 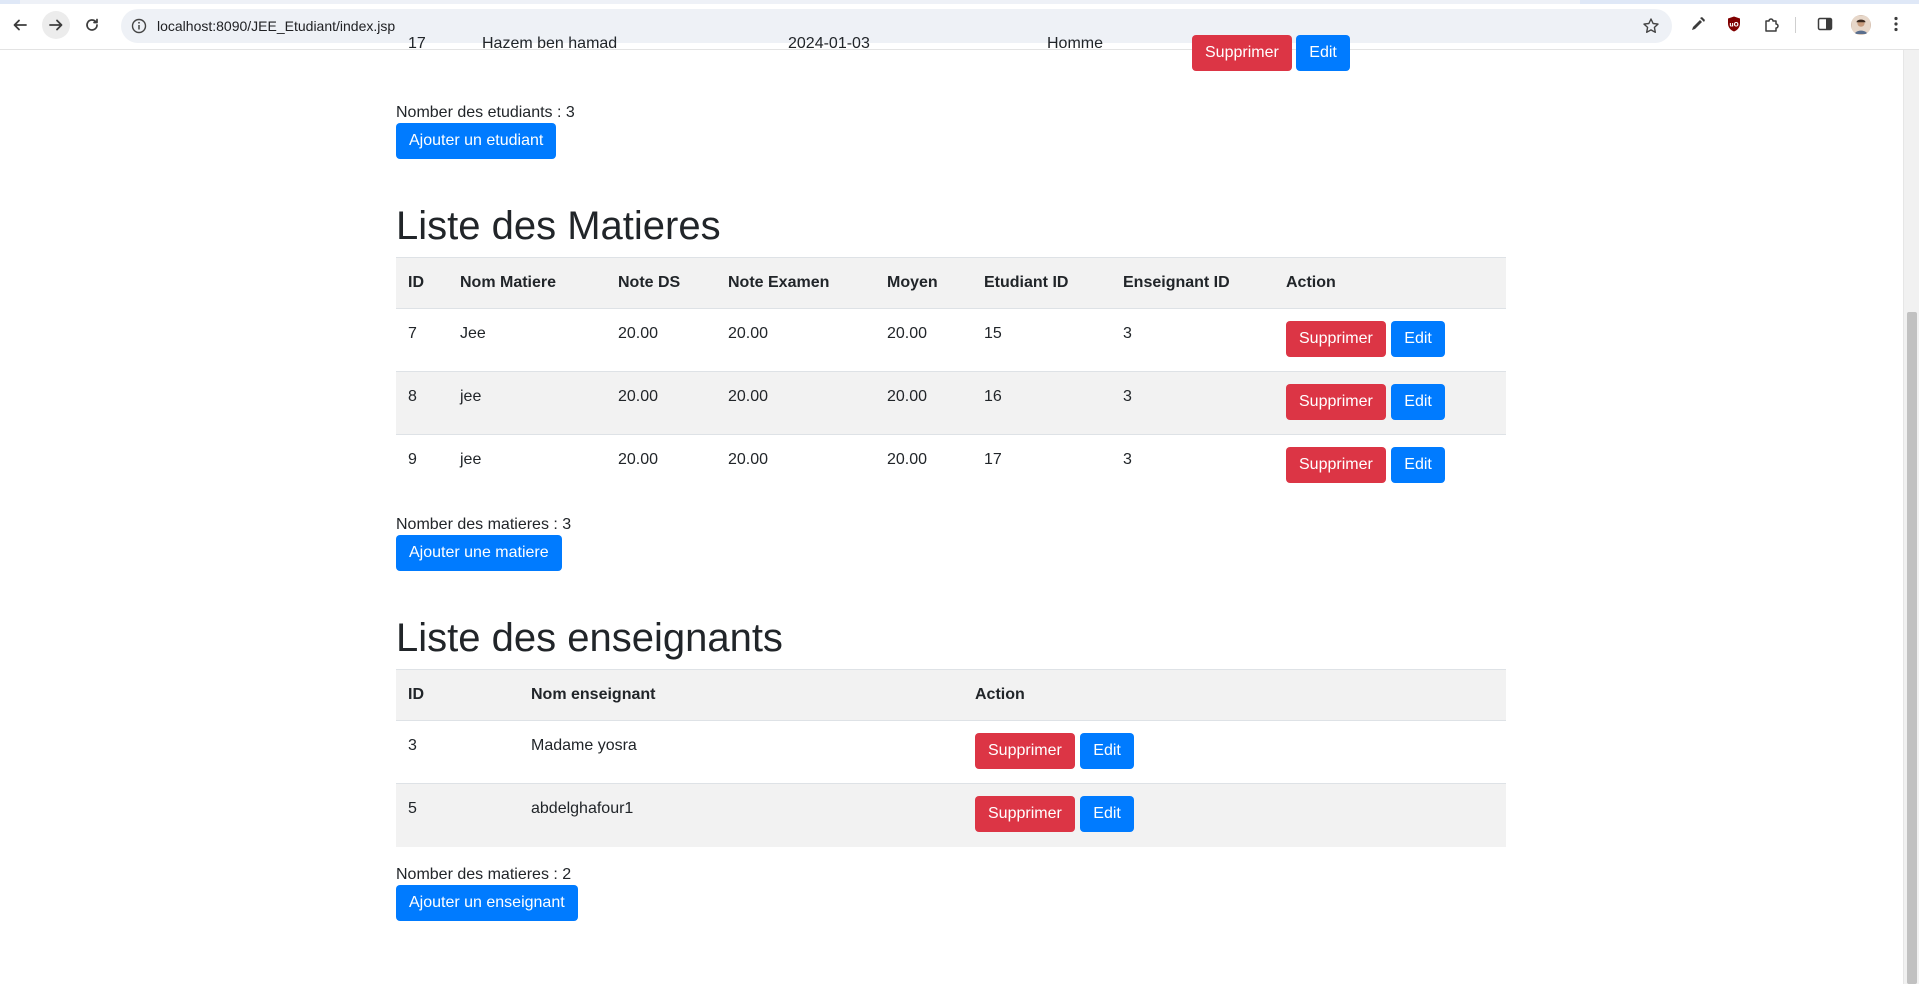 I want to click on table-row: 3 Madame yosra Supprimer Edit, so click(x=951, y=752).